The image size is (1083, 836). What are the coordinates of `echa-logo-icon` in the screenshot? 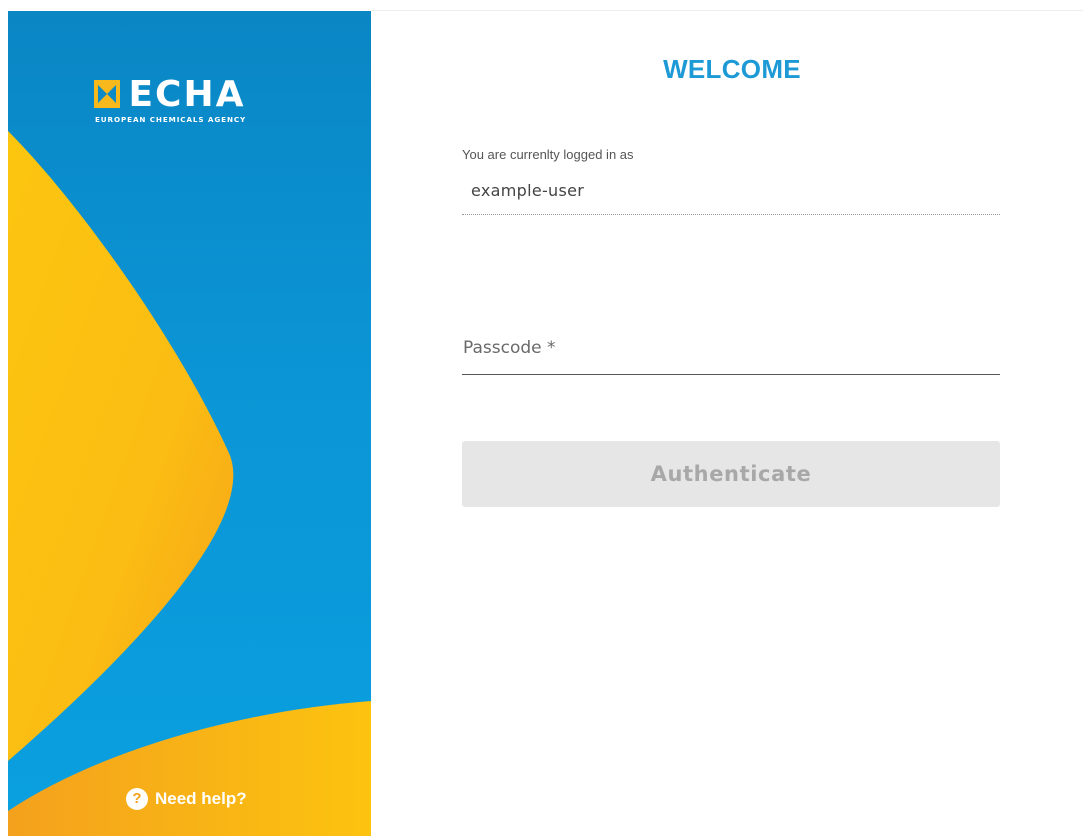 It's located at (107, 94).